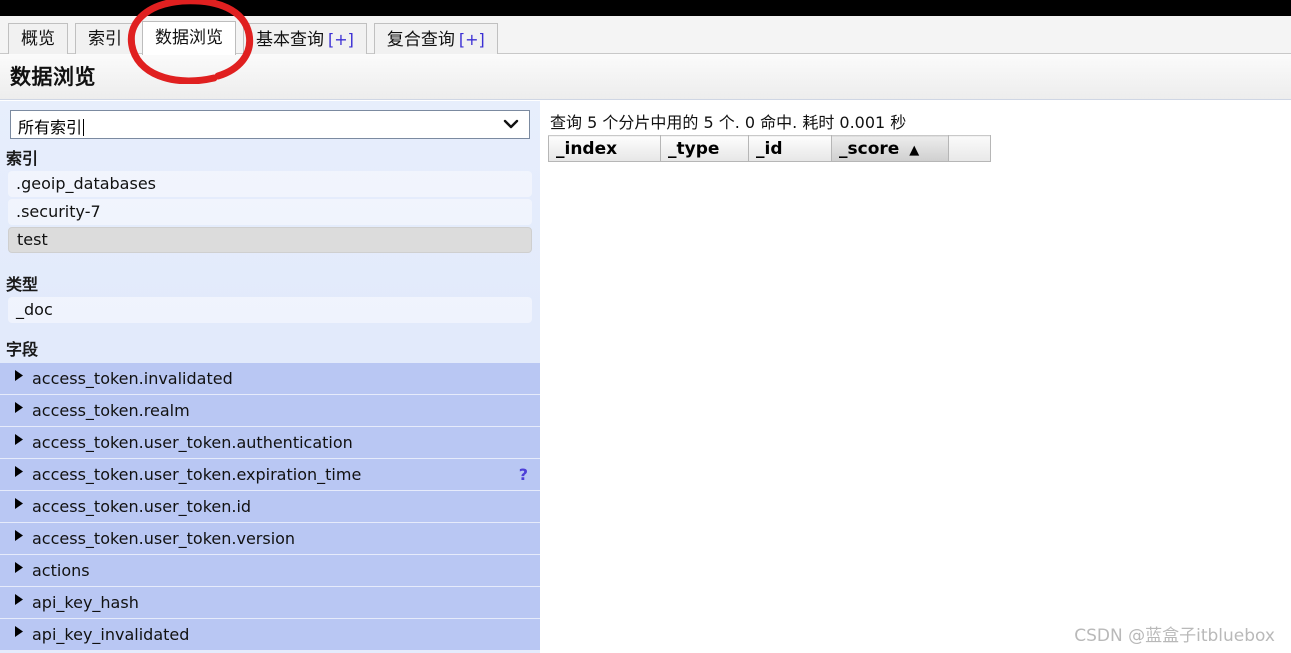  What do you see at coordinates (85, 602) in the screenshot?
I see `field-name: api_key_hash` at bounding box center [85, 602].